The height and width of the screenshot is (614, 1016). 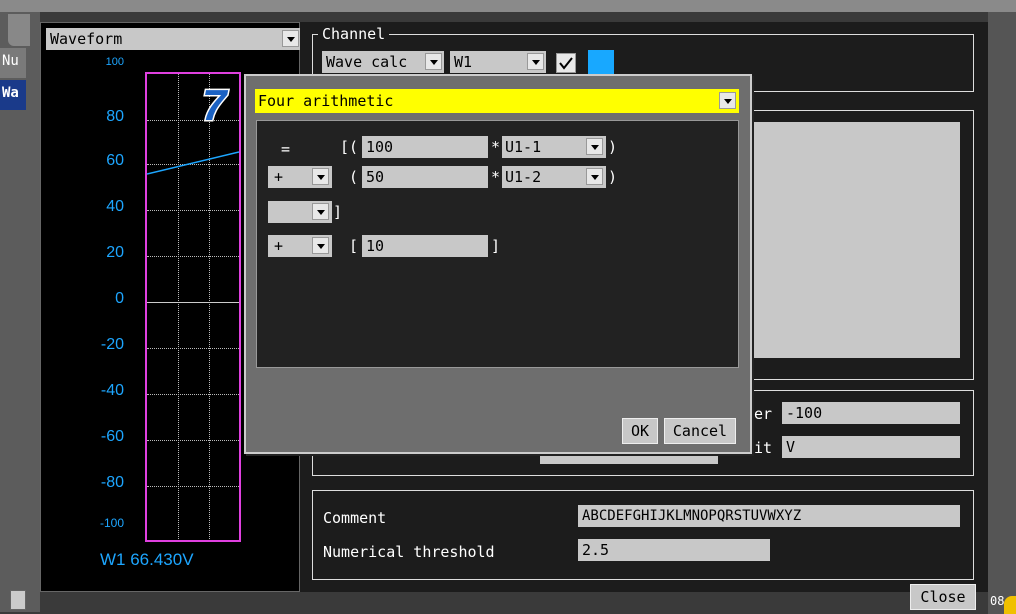 I want to click on comment-label: Comment, so click(x=355, y=518).